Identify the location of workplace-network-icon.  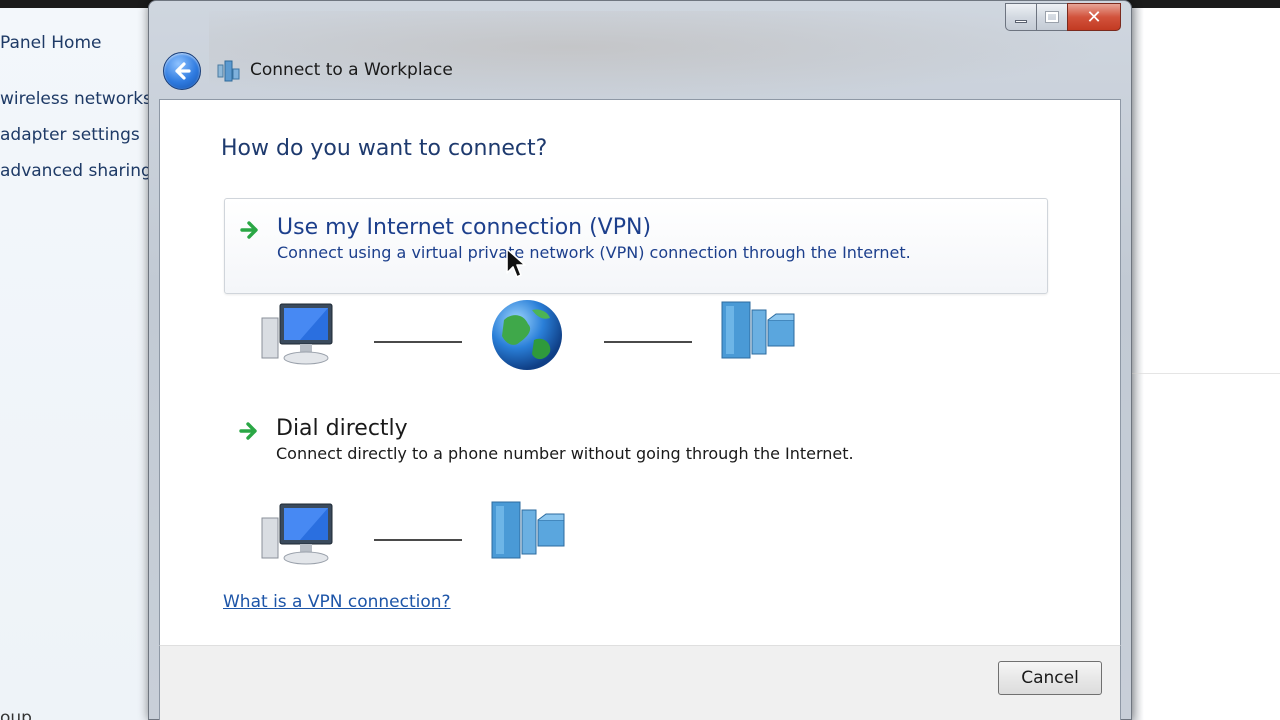
(228, 71).